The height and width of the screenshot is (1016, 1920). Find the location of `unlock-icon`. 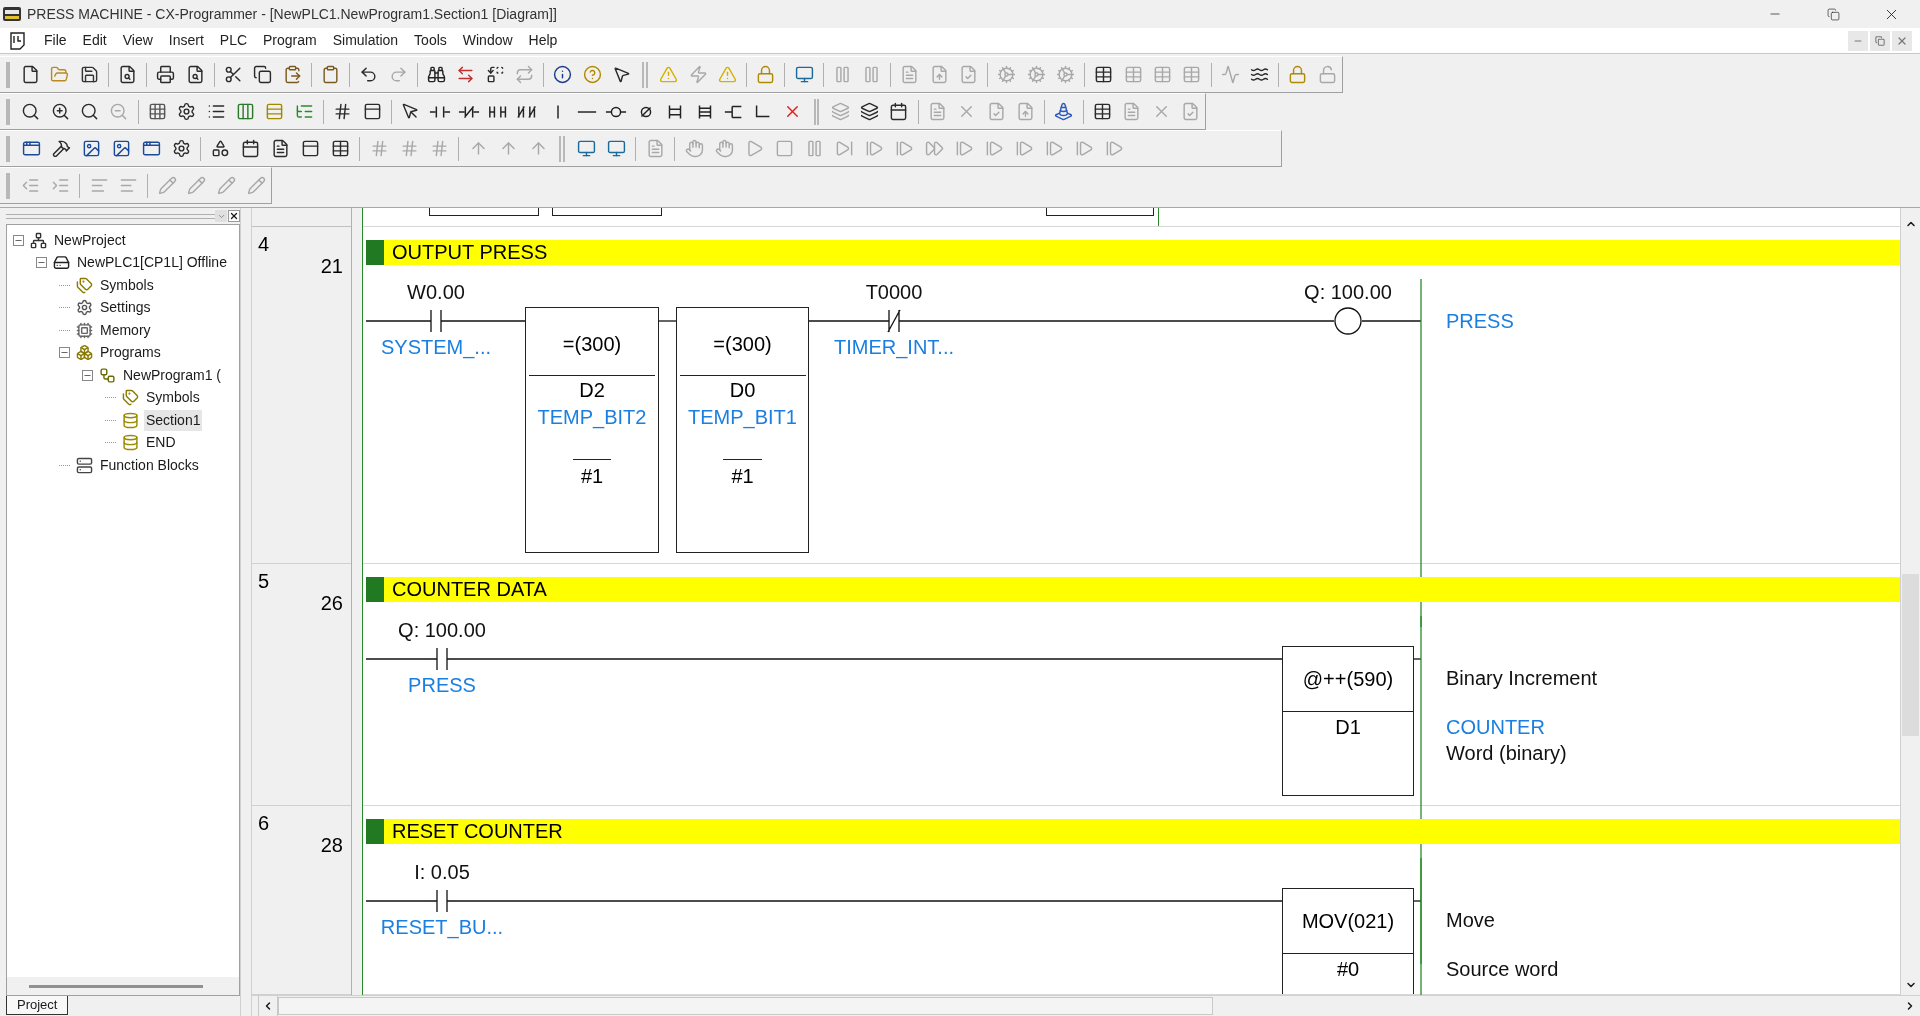

unlock-icon is located at coordinates (1327, 74).